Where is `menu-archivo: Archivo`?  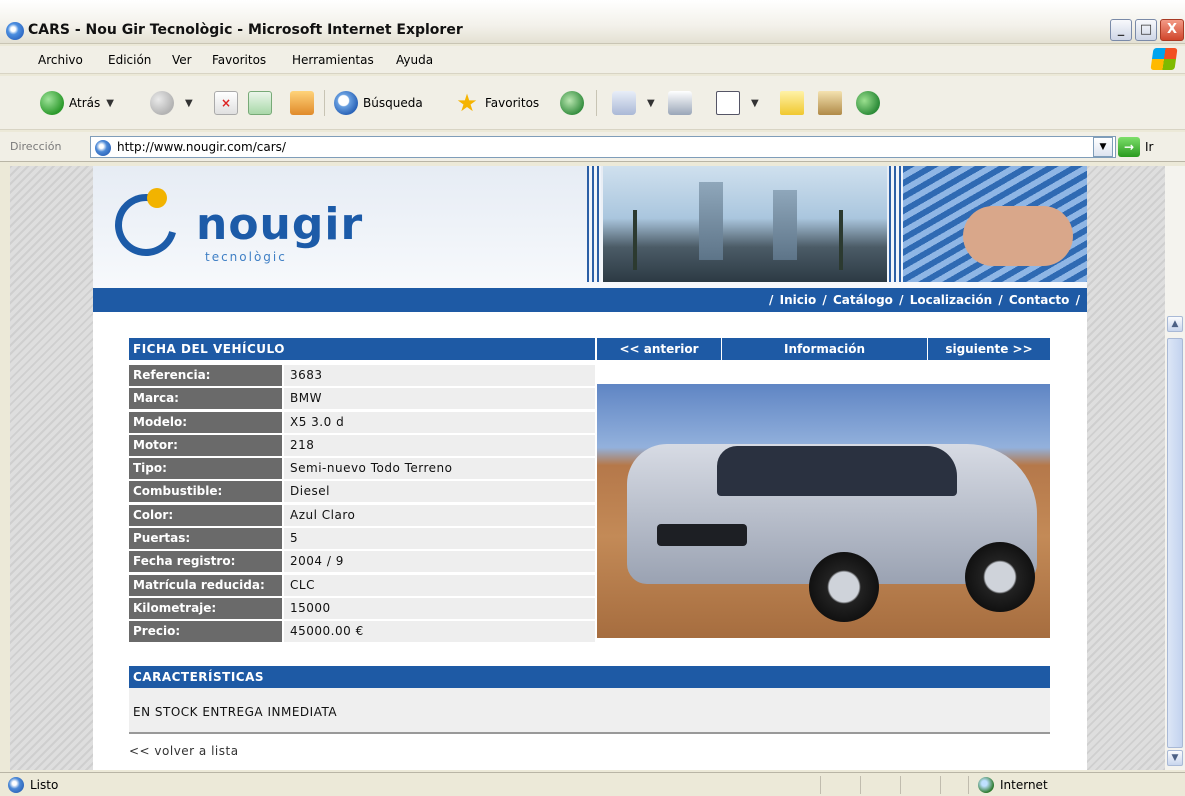
menu-archivo: Archivo is located at coordinates (60, 60).